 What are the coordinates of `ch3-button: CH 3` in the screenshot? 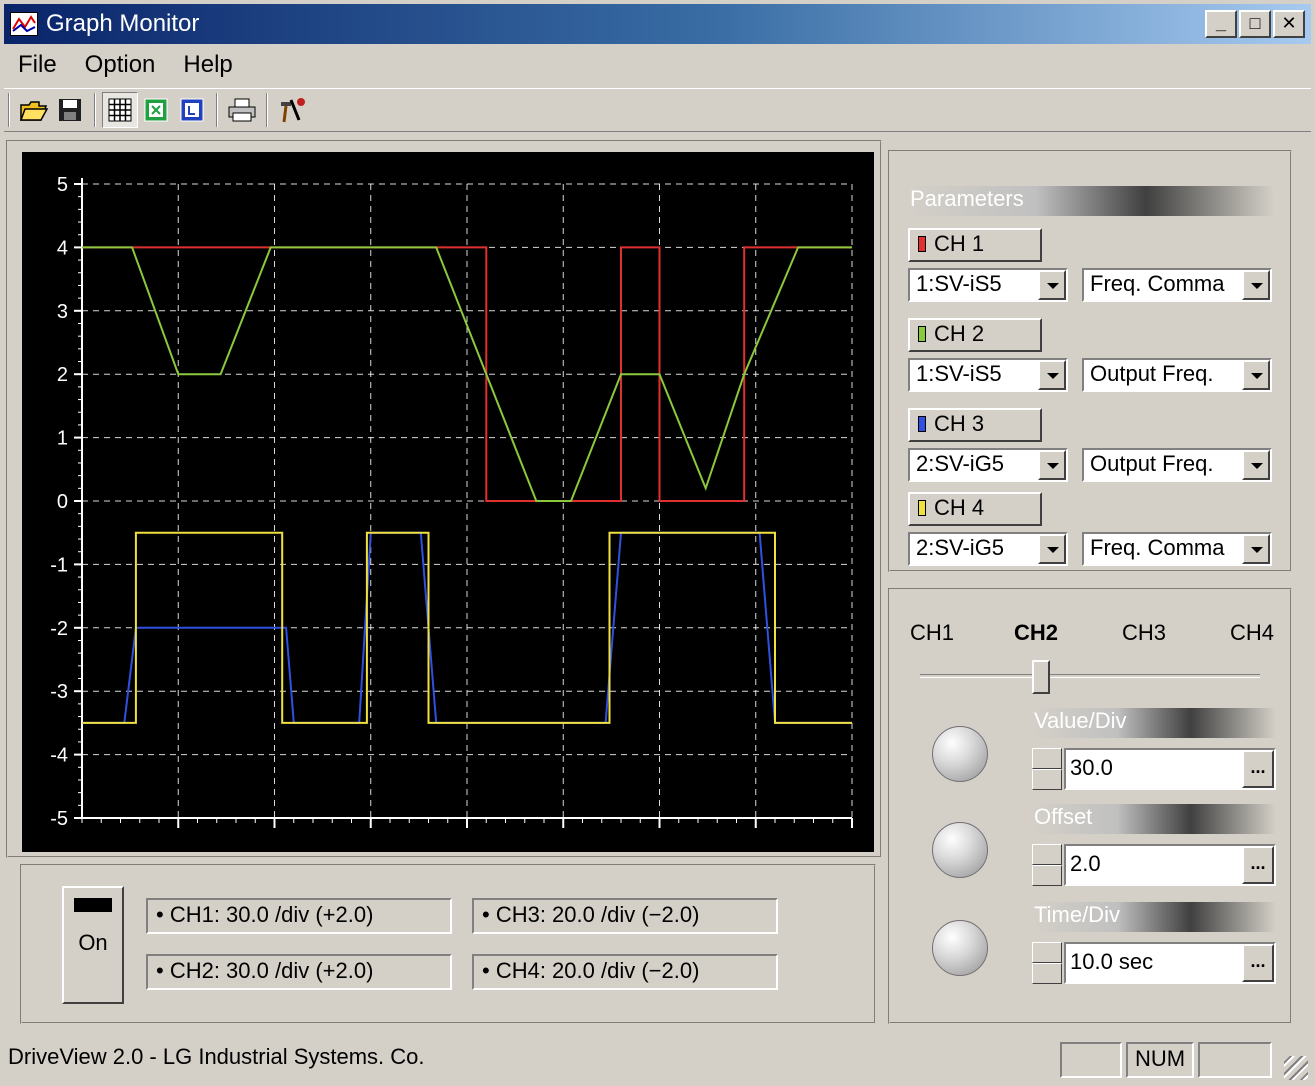 It's located at (975, 425).